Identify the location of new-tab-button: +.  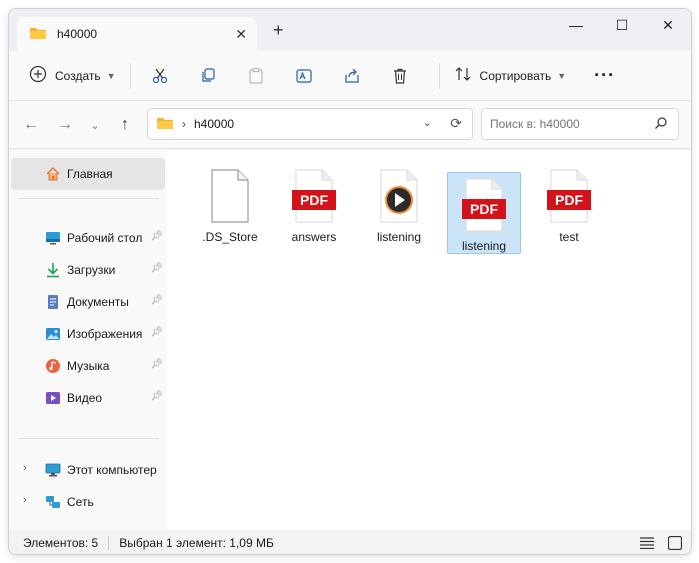
(278, 30).